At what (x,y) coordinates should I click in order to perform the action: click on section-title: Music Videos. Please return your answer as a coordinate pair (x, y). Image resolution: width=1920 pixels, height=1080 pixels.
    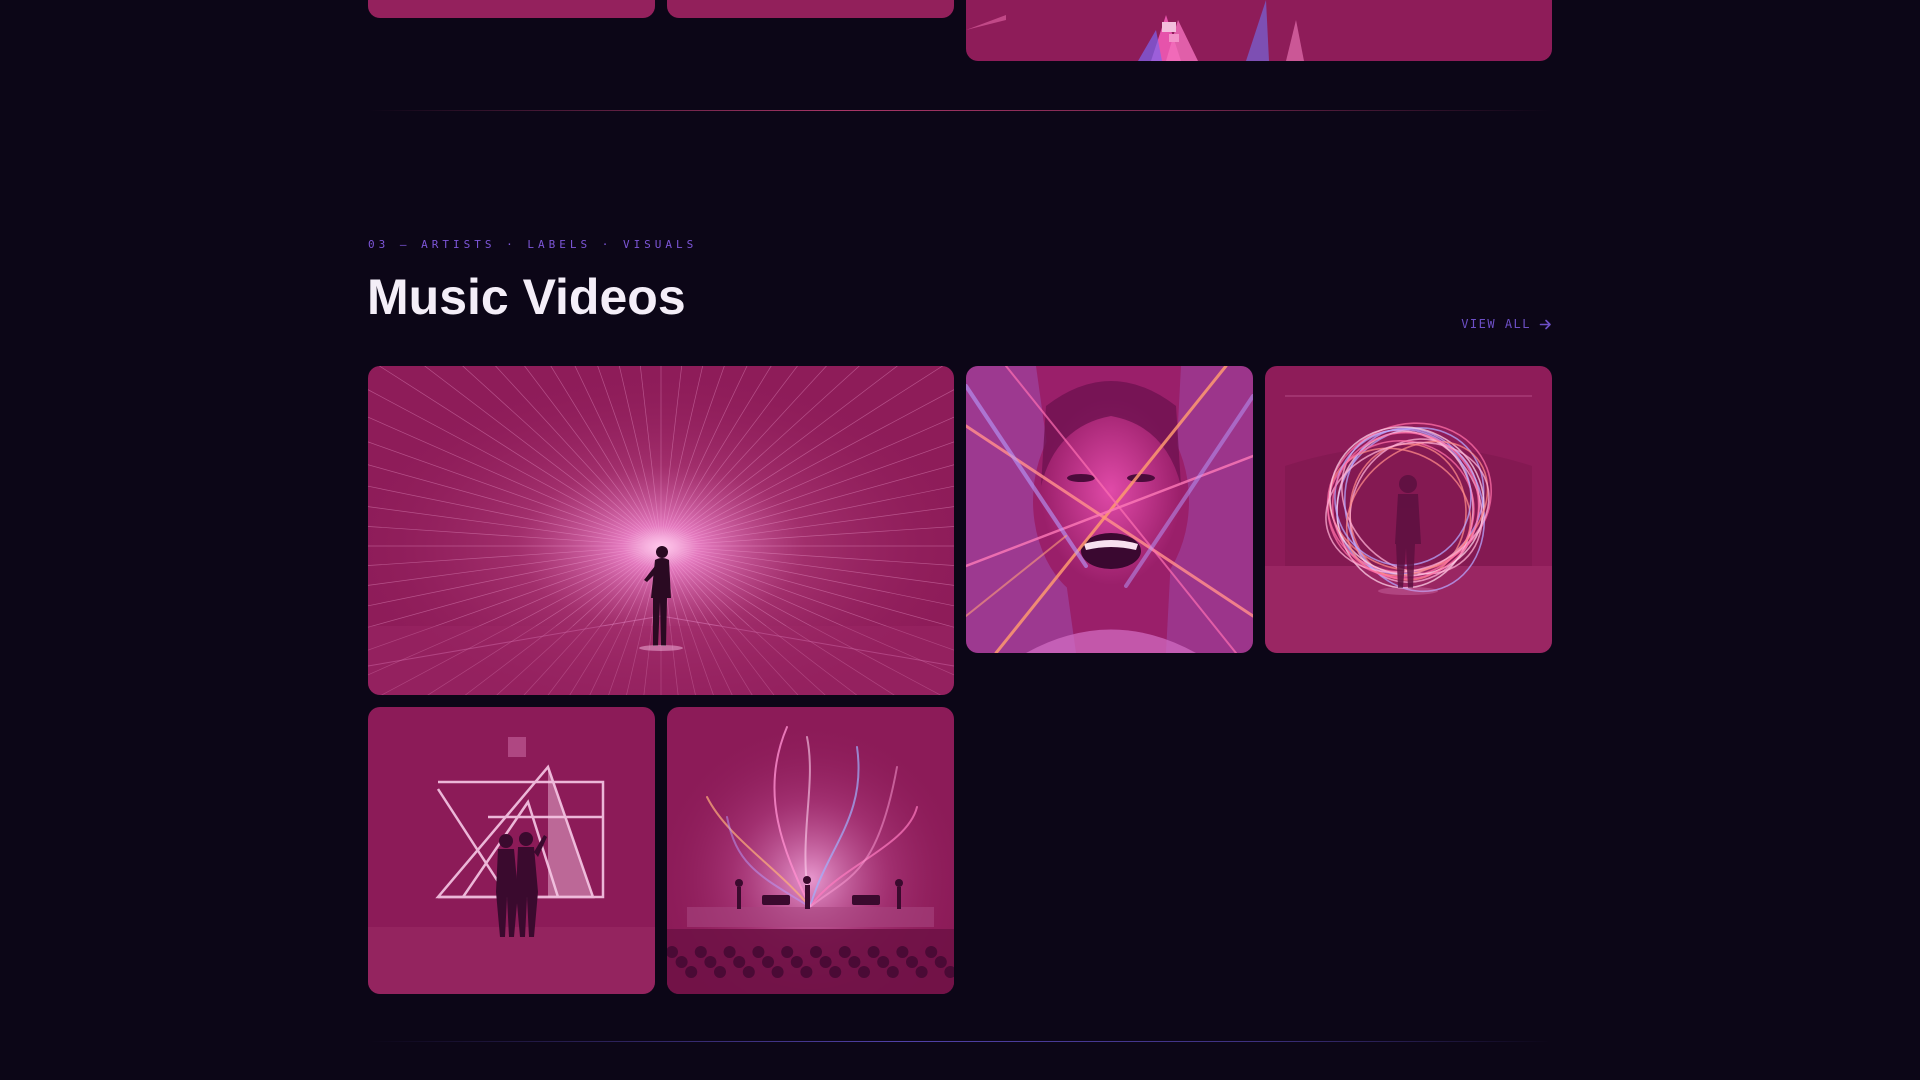
    Looking at the image, I should click on (526, 297).